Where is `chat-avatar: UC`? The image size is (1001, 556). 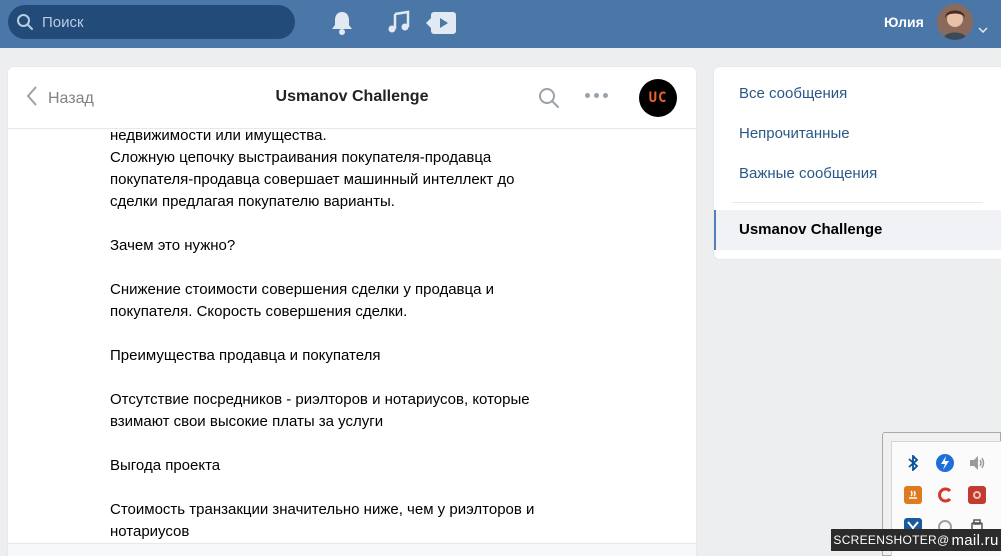 chat-avatar: UC is located at coordinates (658, 98).